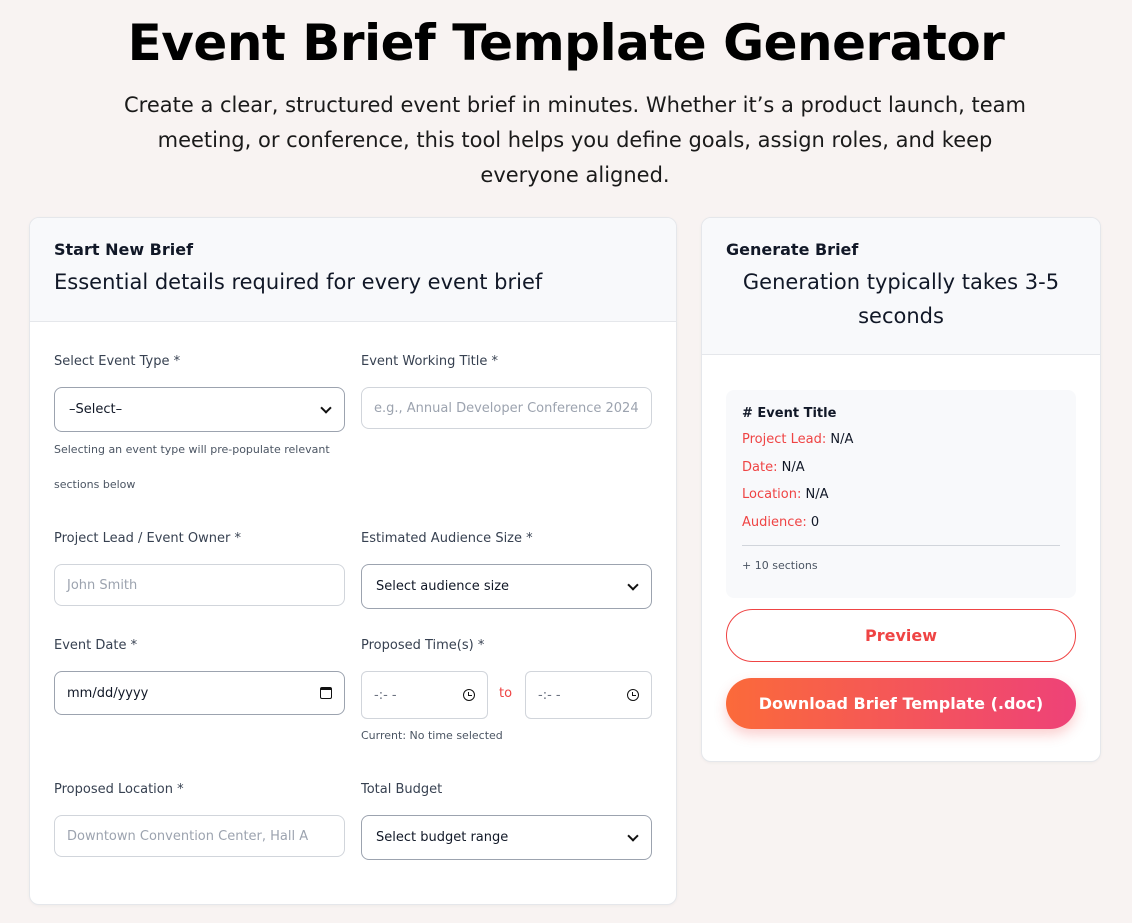 Image resolution: width=1132 pixels, height=923 pixels. What do you see at coordinates (124, 249) in the screenshot?
I see `start-brief-title: Start New Brief` at bounding box center [124, 249].